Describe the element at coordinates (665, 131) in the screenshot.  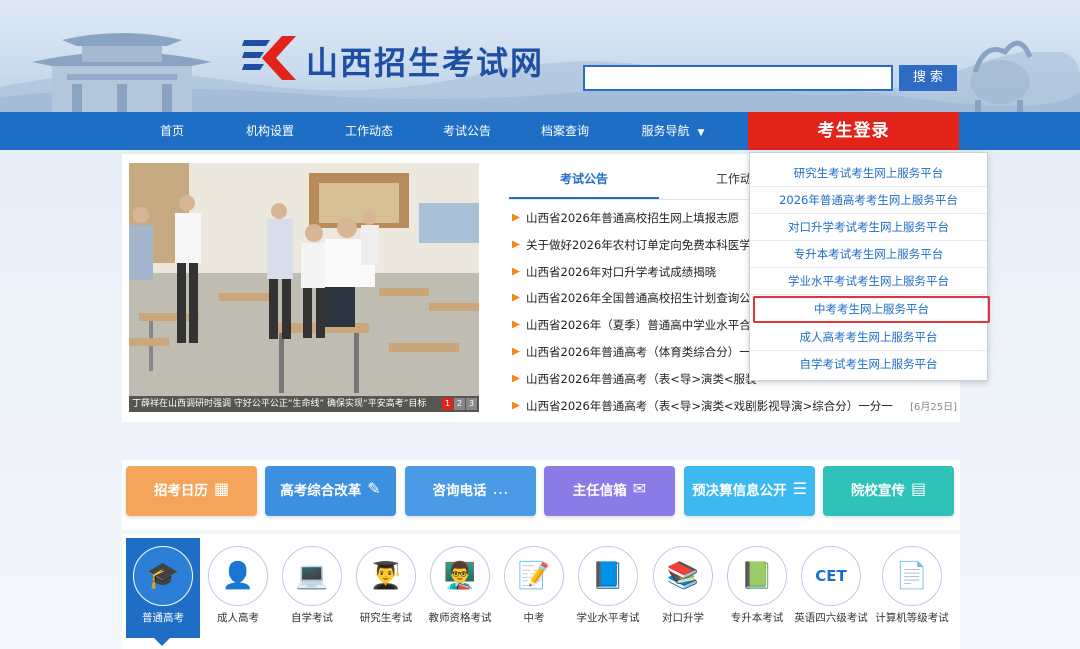
I see `nav-item-label: 服务导航` at that location.